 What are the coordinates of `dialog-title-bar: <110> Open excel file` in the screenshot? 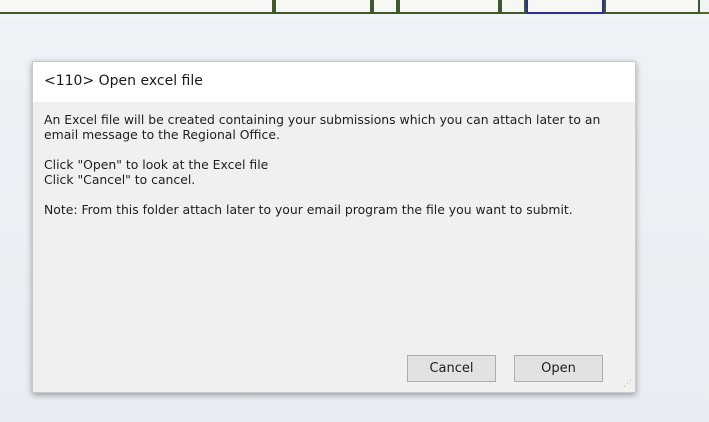 It's located at (334, 82).